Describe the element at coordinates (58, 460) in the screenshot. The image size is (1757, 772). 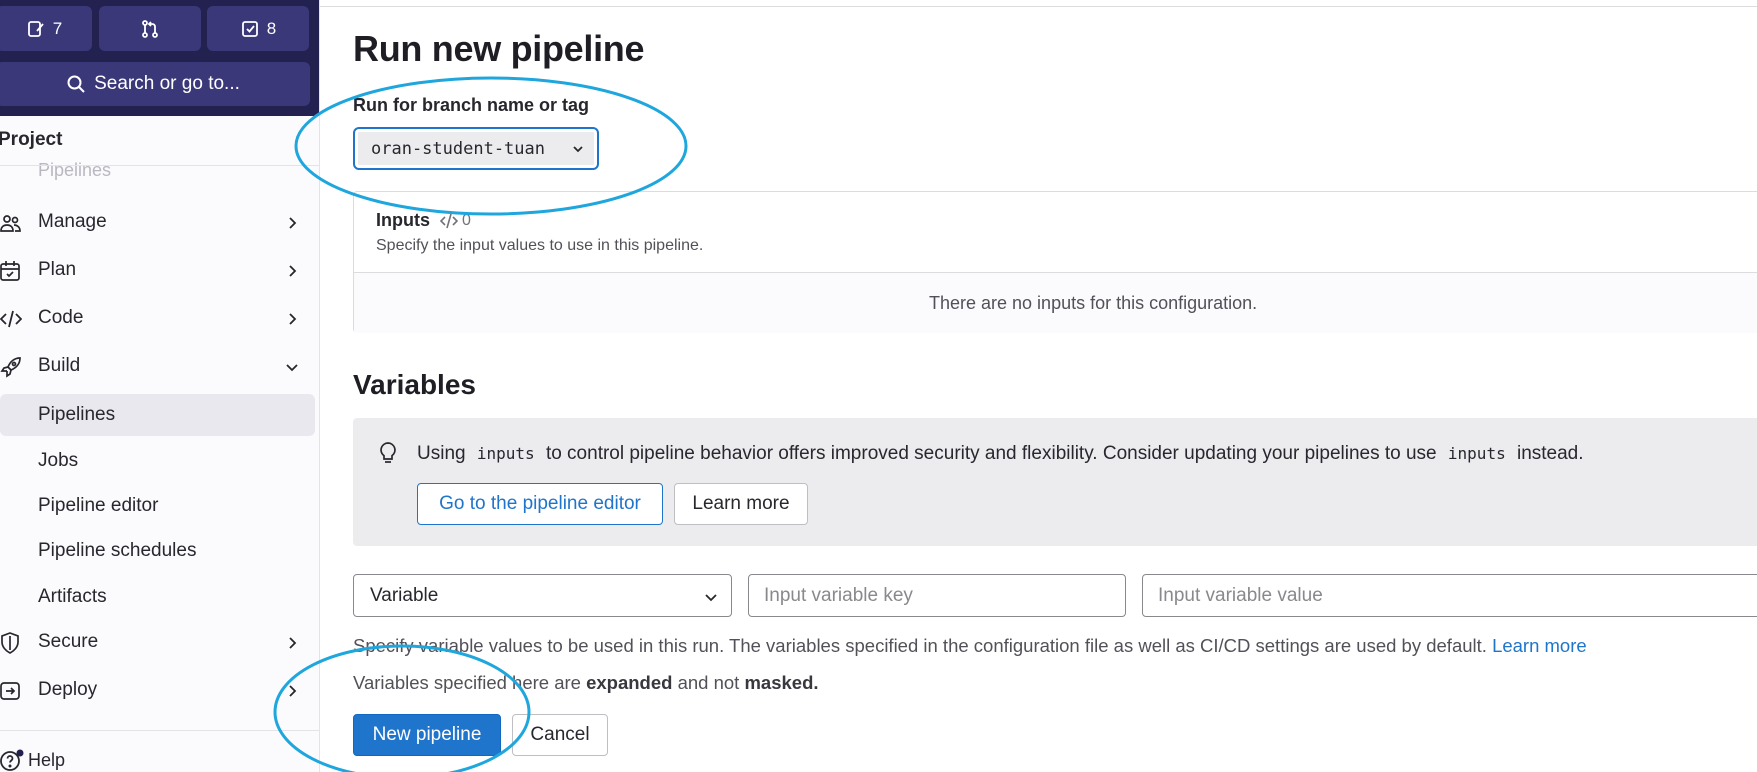
I see `sidebar-item-label: Jobs` at that location.